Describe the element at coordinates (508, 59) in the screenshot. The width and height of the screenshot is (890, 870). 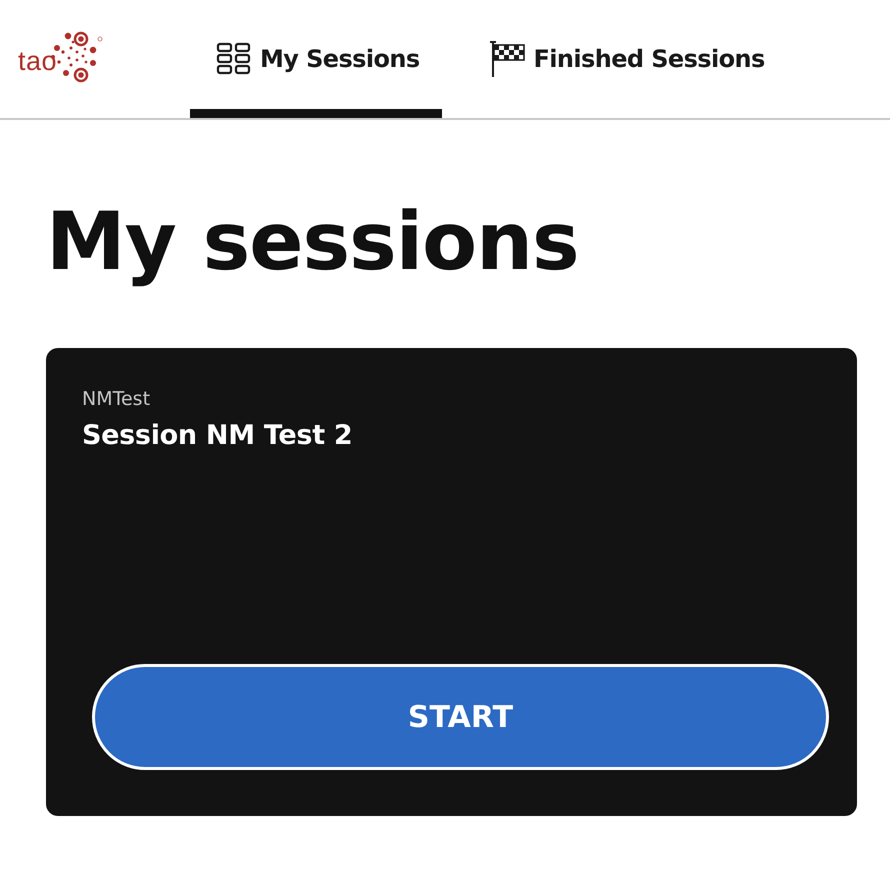
I see `checkered-flag-icon` at that location.